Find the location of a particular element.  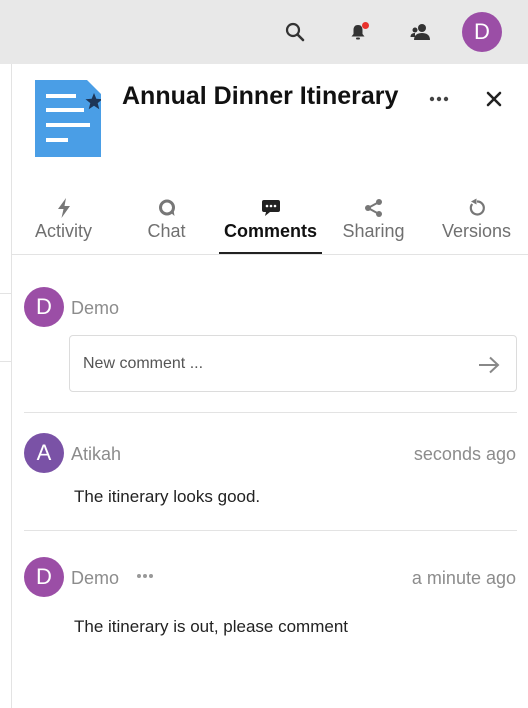

history-icon is located at coordinates (476, 205).